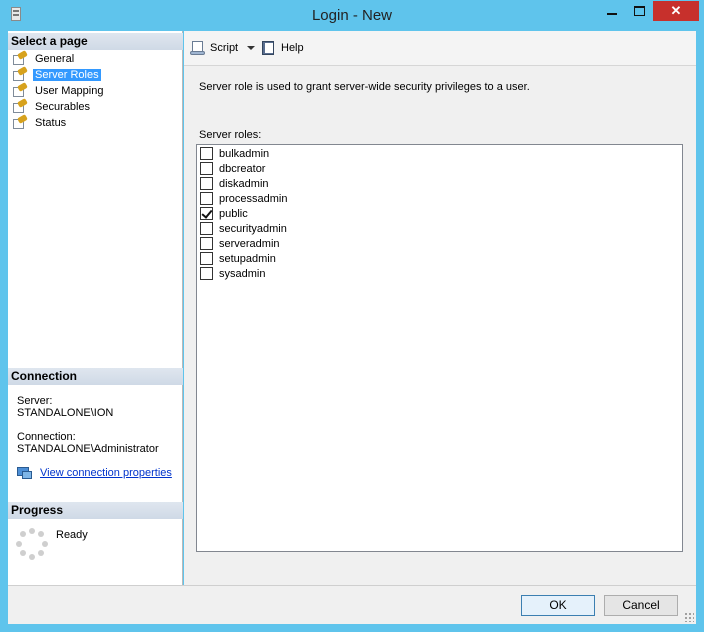  I want to click on progress-status: Ready, so click(72, 535).